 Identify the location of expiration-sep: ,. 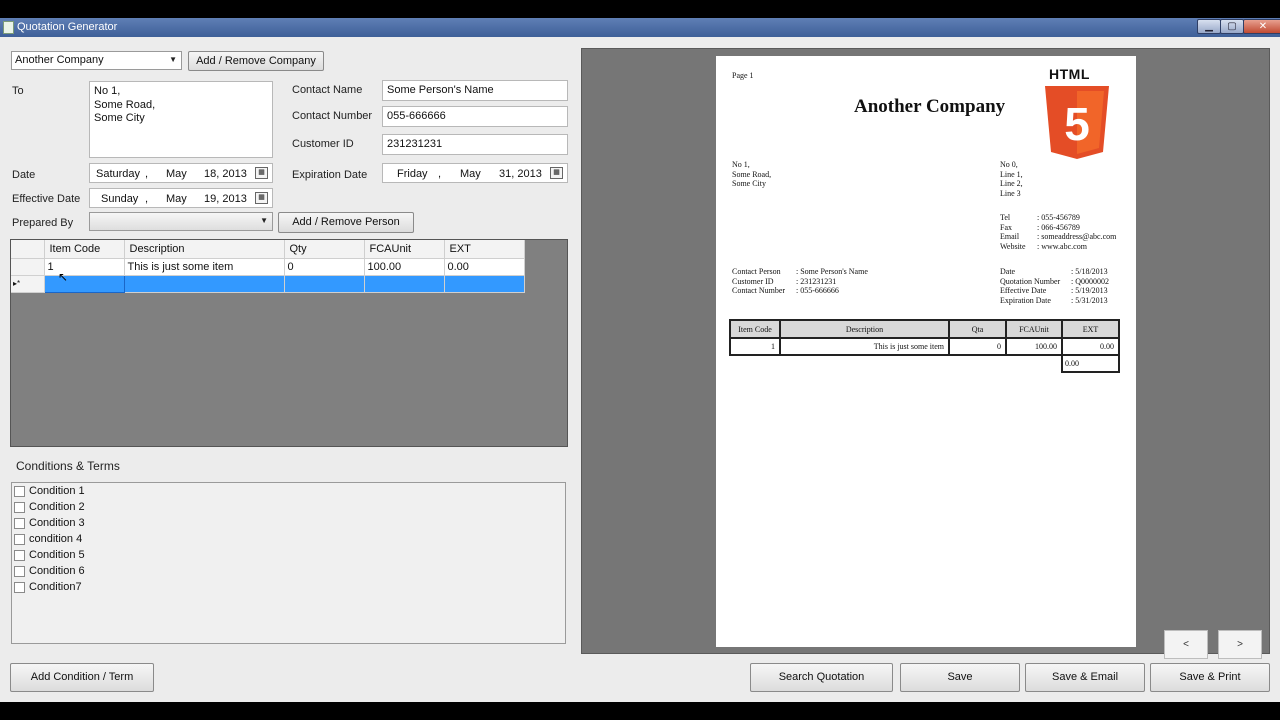
(440, 174).